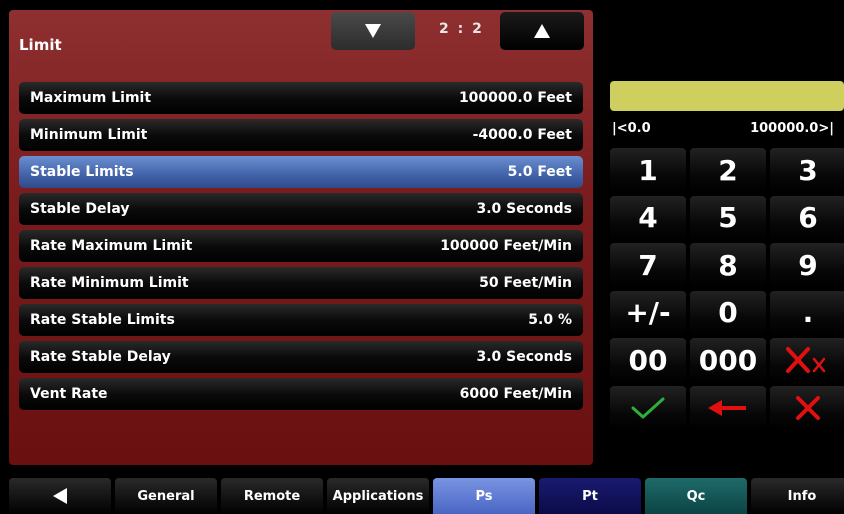  I want to click on page-title: Limit, so click(40, 45).